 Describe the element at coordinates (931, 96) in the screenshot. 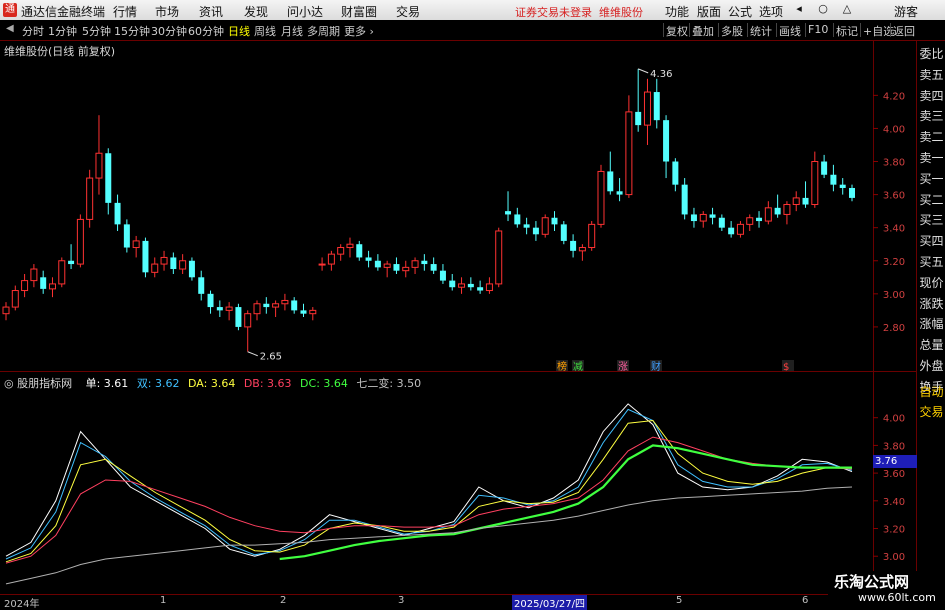

I see `side-item: 卖四` at that location.